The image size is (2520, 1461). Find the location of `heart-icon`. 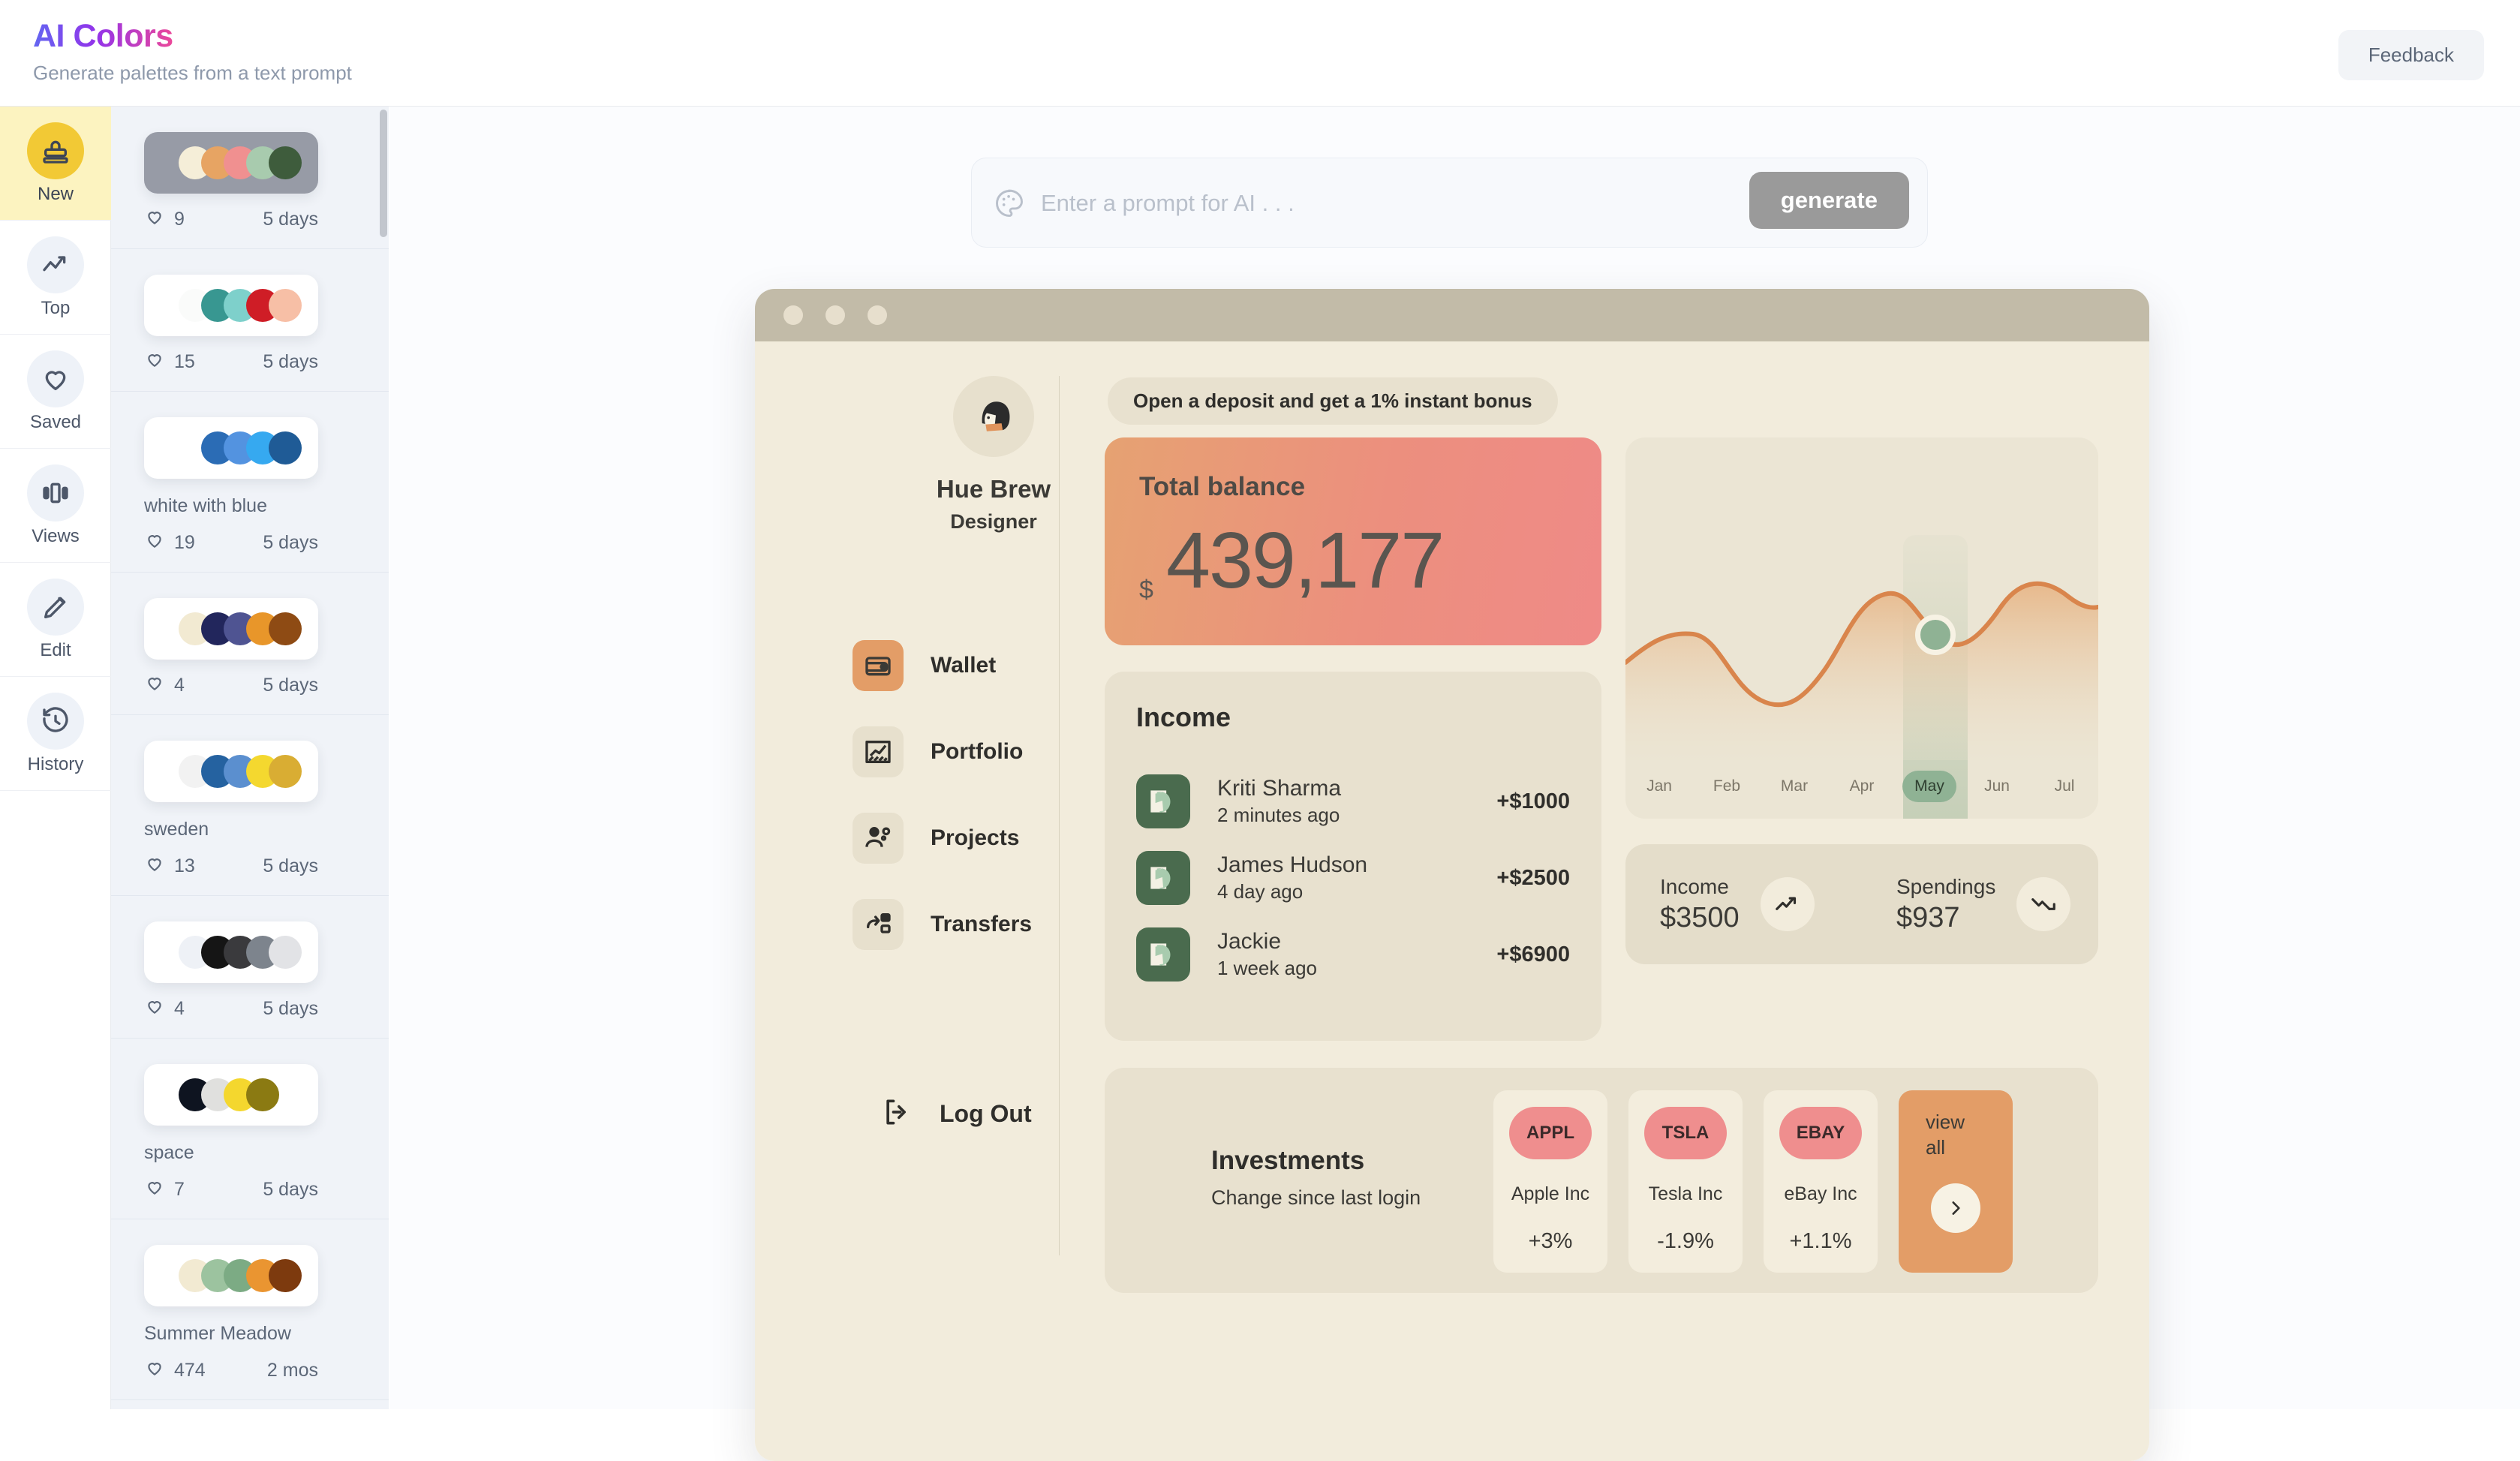

heart-icon is located at coordinates (154, 543).